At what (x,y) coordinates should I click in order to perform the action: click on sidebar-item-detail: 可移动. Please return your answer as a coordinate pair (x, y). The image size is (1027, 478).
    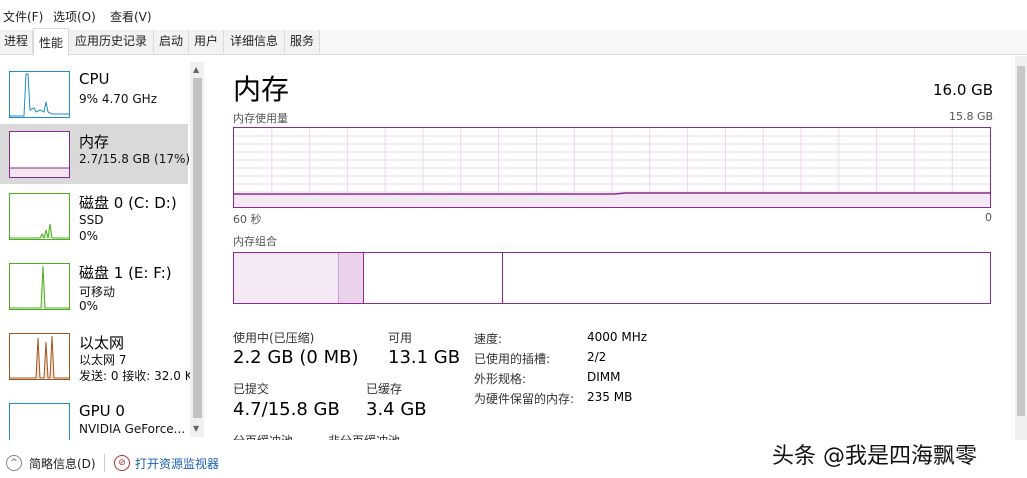
    Looking at the image, I should click on (97, 292).